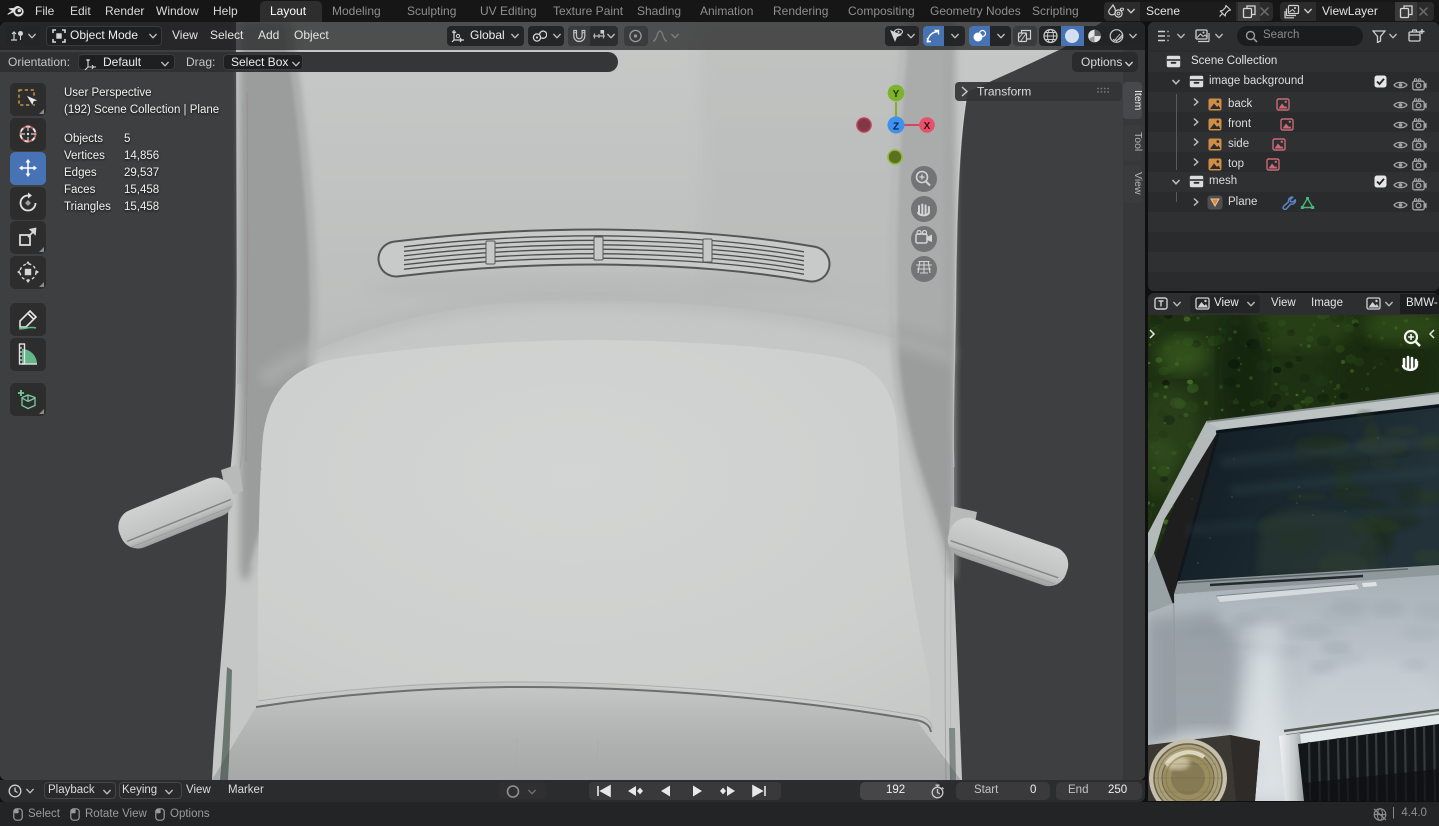  Describe the element at coordinates (1138, 183) in the screenshot. I see `svg-text: View` at that location.